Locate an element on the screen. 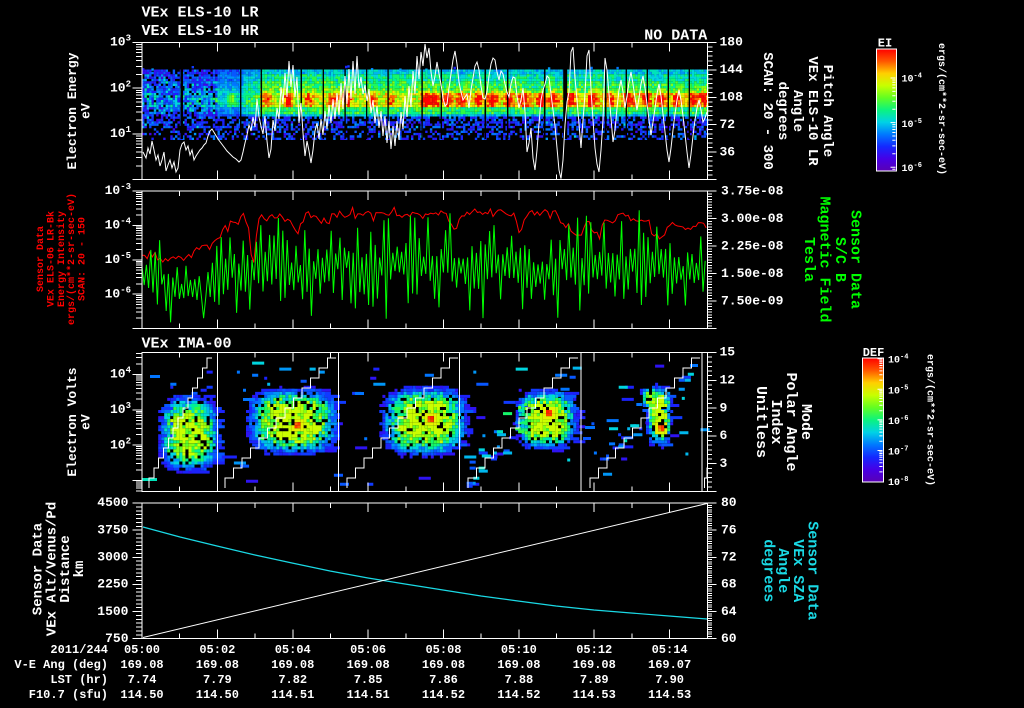  svg-text: 7.74 is located at coordinates (142, 680).